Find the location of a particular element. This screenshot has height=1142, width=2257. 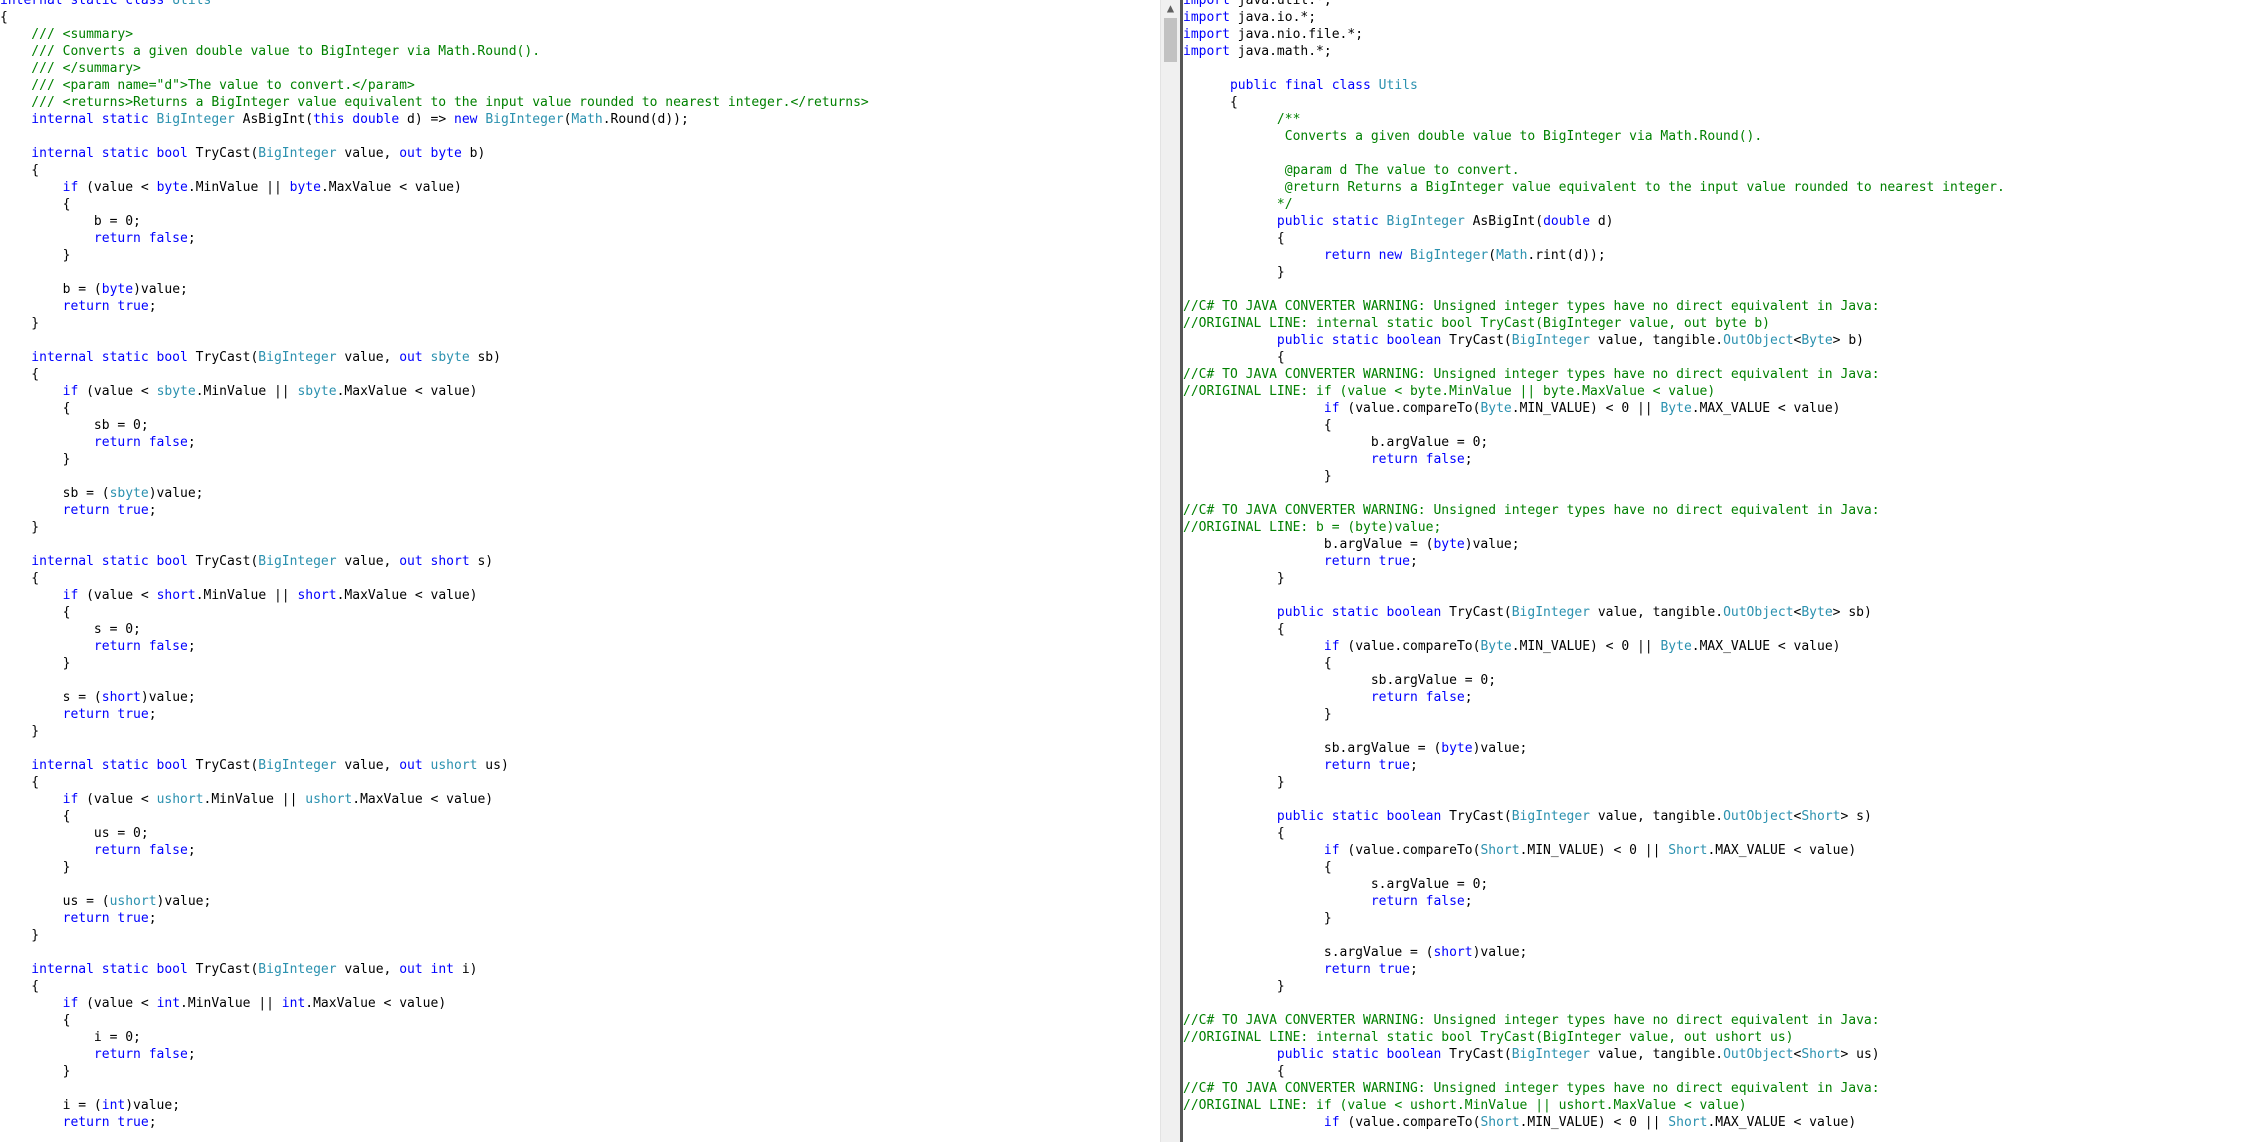

code-token: value, is located at coordinates (368, 969).